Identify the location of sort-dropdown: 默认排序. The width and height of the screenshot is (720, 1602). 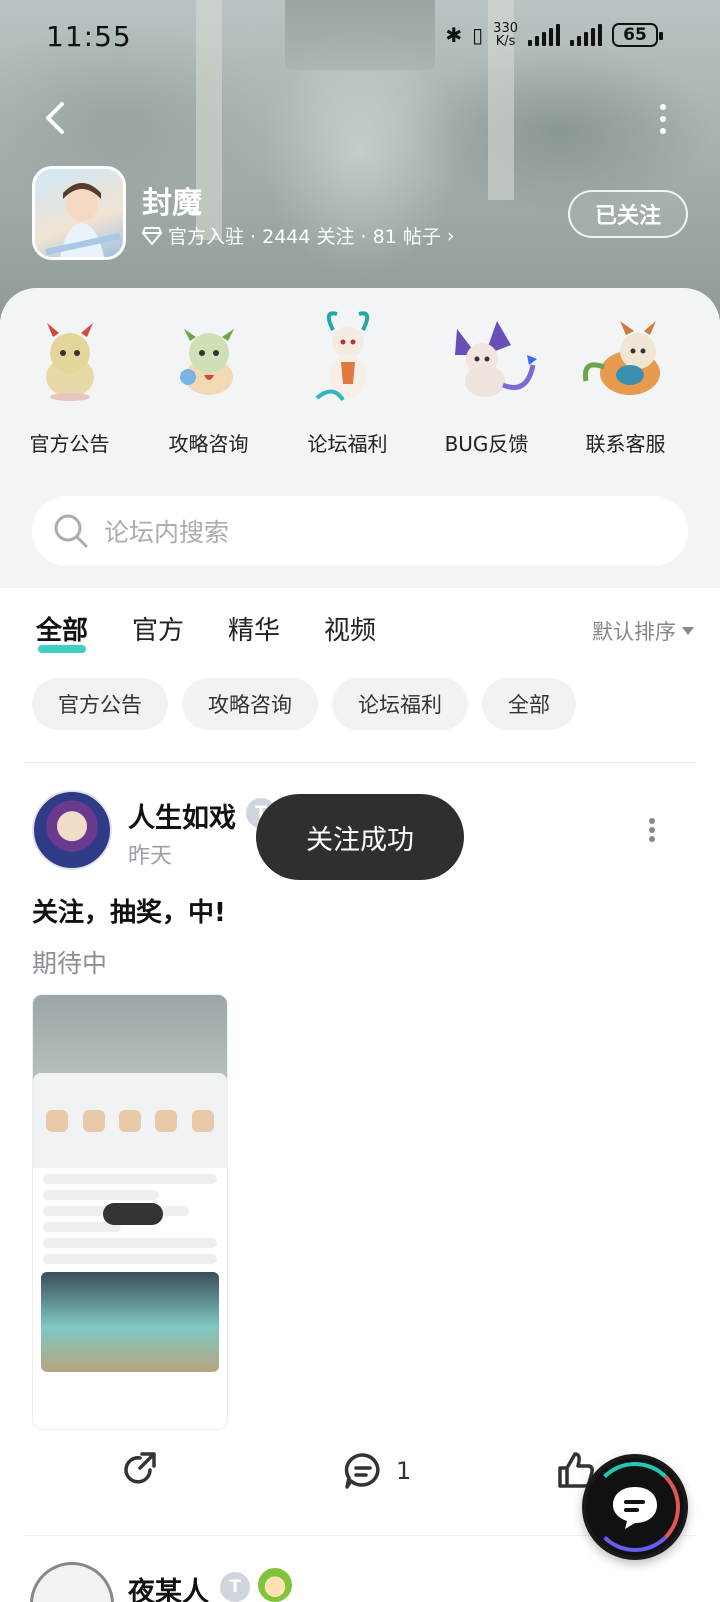
(643, 631).